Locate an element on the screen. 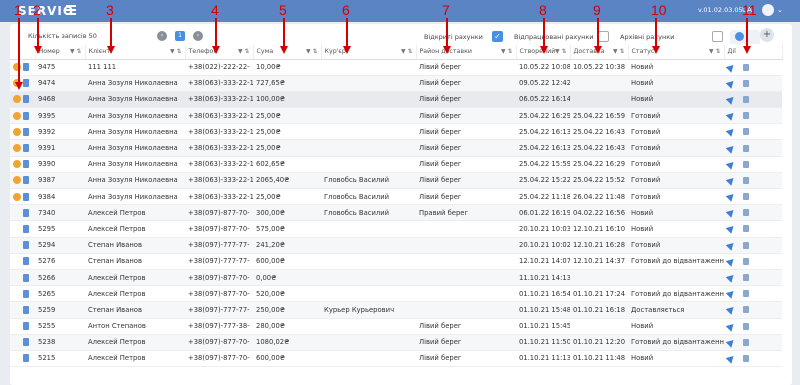 The height and width of the screenshot is (385, 800). column-header-1: Номер ▼ ⇅ is located at coordinates (60, 52).